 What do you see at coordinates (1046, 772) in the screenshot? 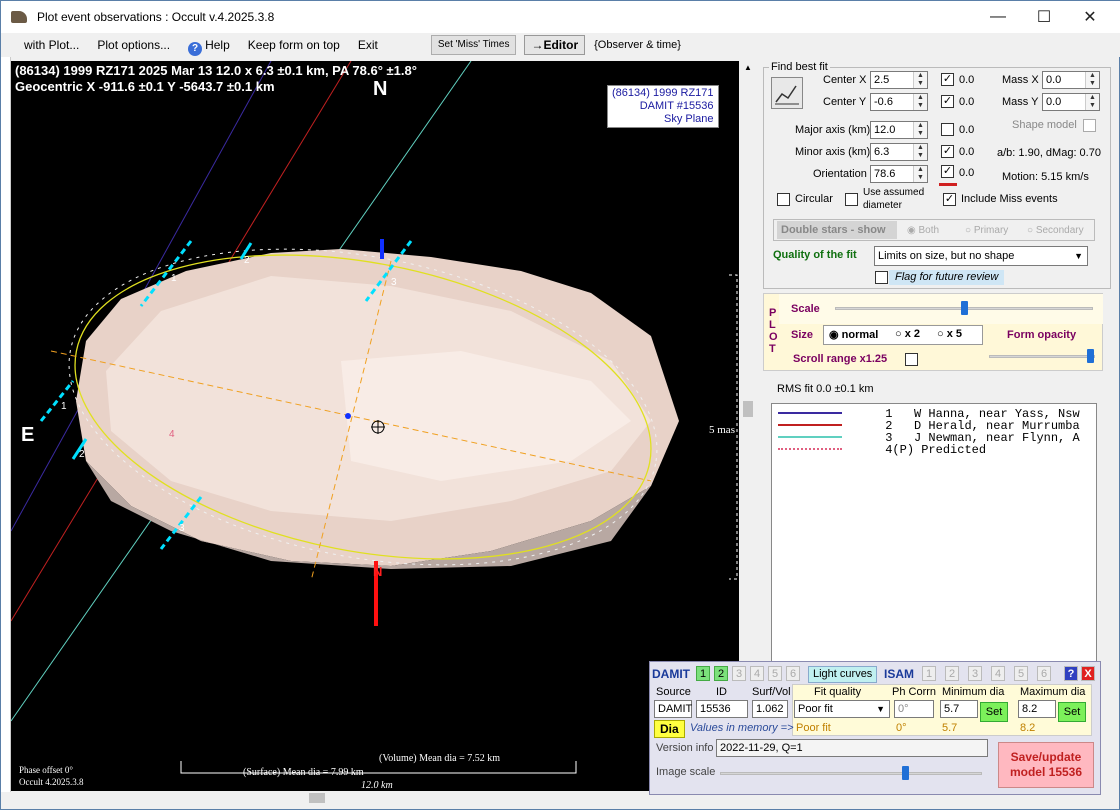
I see `save-model-label: model 15536` at bounding box center [1046, 772].